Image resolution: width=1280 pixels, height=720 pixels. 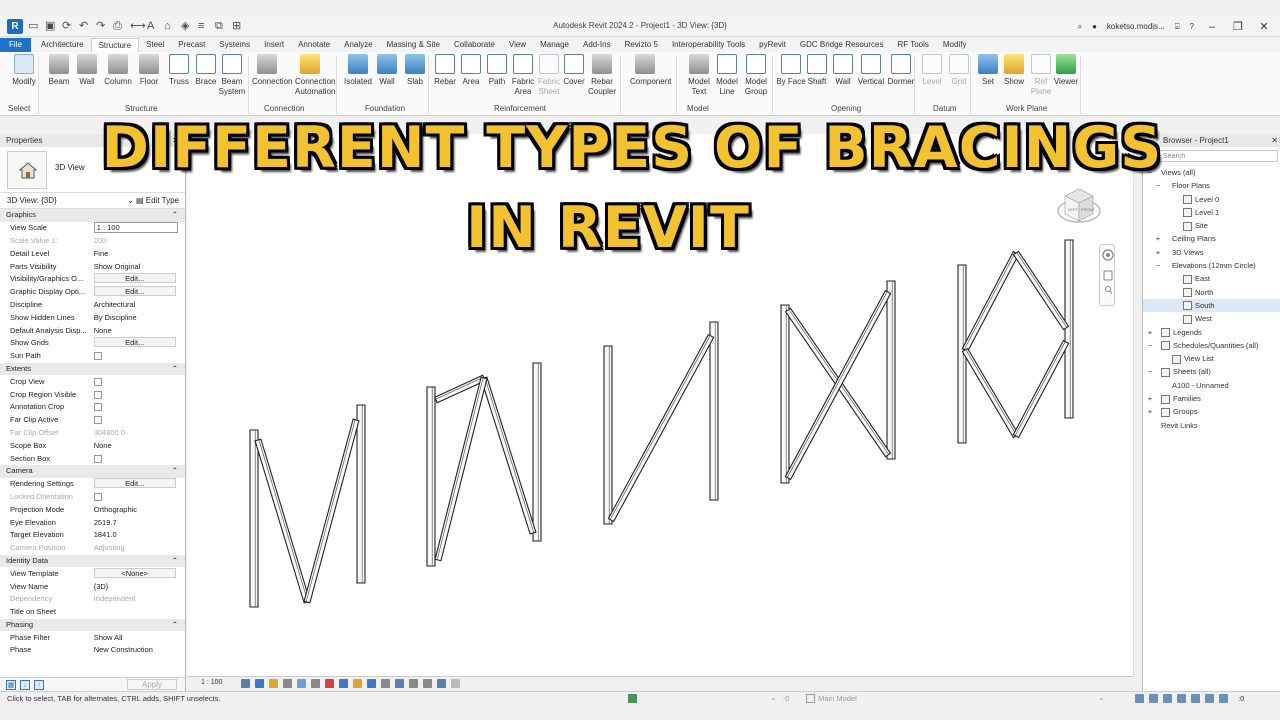 I want to click on property-group: Identity Data ⌃, so click(x=92, y=561).